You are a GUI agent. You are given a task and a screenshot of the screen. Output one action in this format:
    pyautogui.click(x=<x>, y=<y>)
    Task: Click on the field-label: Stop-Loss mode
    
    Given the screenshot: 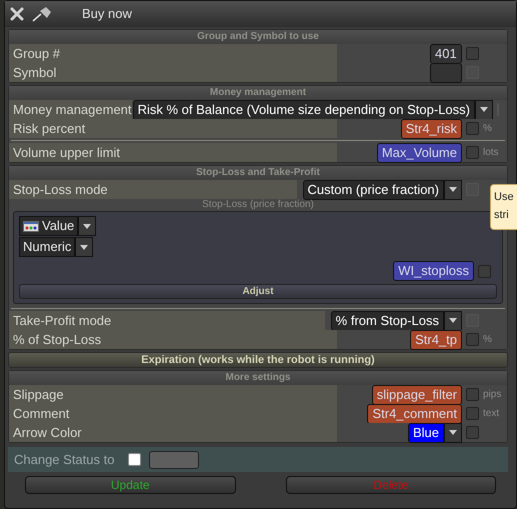 What is the action you would take?
    pyautogui.click(x=60, y=189)
    